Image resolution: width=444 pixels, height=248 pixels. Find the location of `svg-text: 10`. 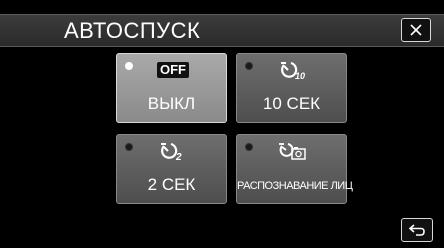

svg-text: 10 is located at coordinates (300, 76).